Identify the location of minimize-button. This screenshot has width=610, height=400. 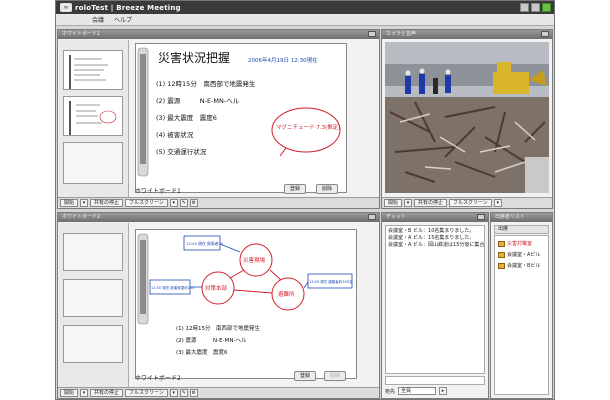
(524, 7).